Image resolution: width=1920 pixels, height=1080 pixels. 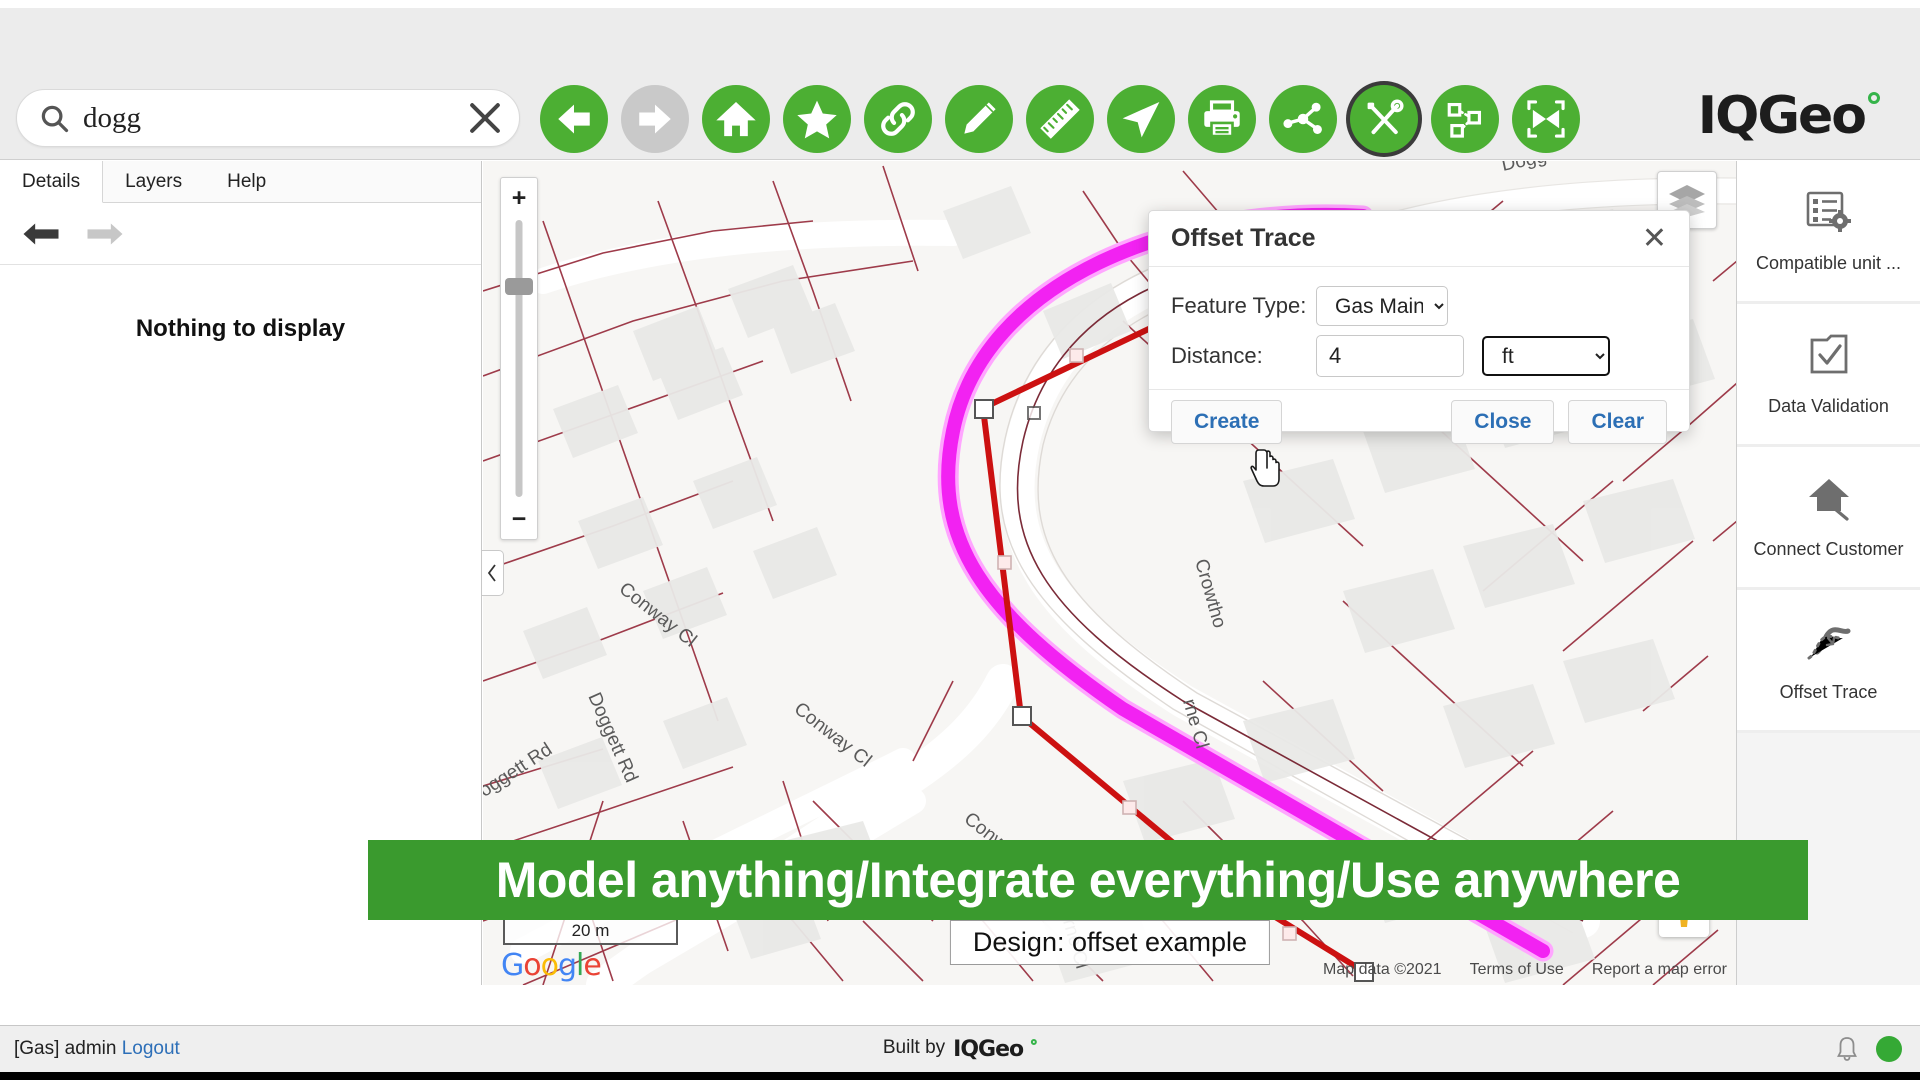 What do you see at coordinates (590, 932) in the screenshot?
I see `map-scale-bar: 20 m` at bounding box center [590, 932].